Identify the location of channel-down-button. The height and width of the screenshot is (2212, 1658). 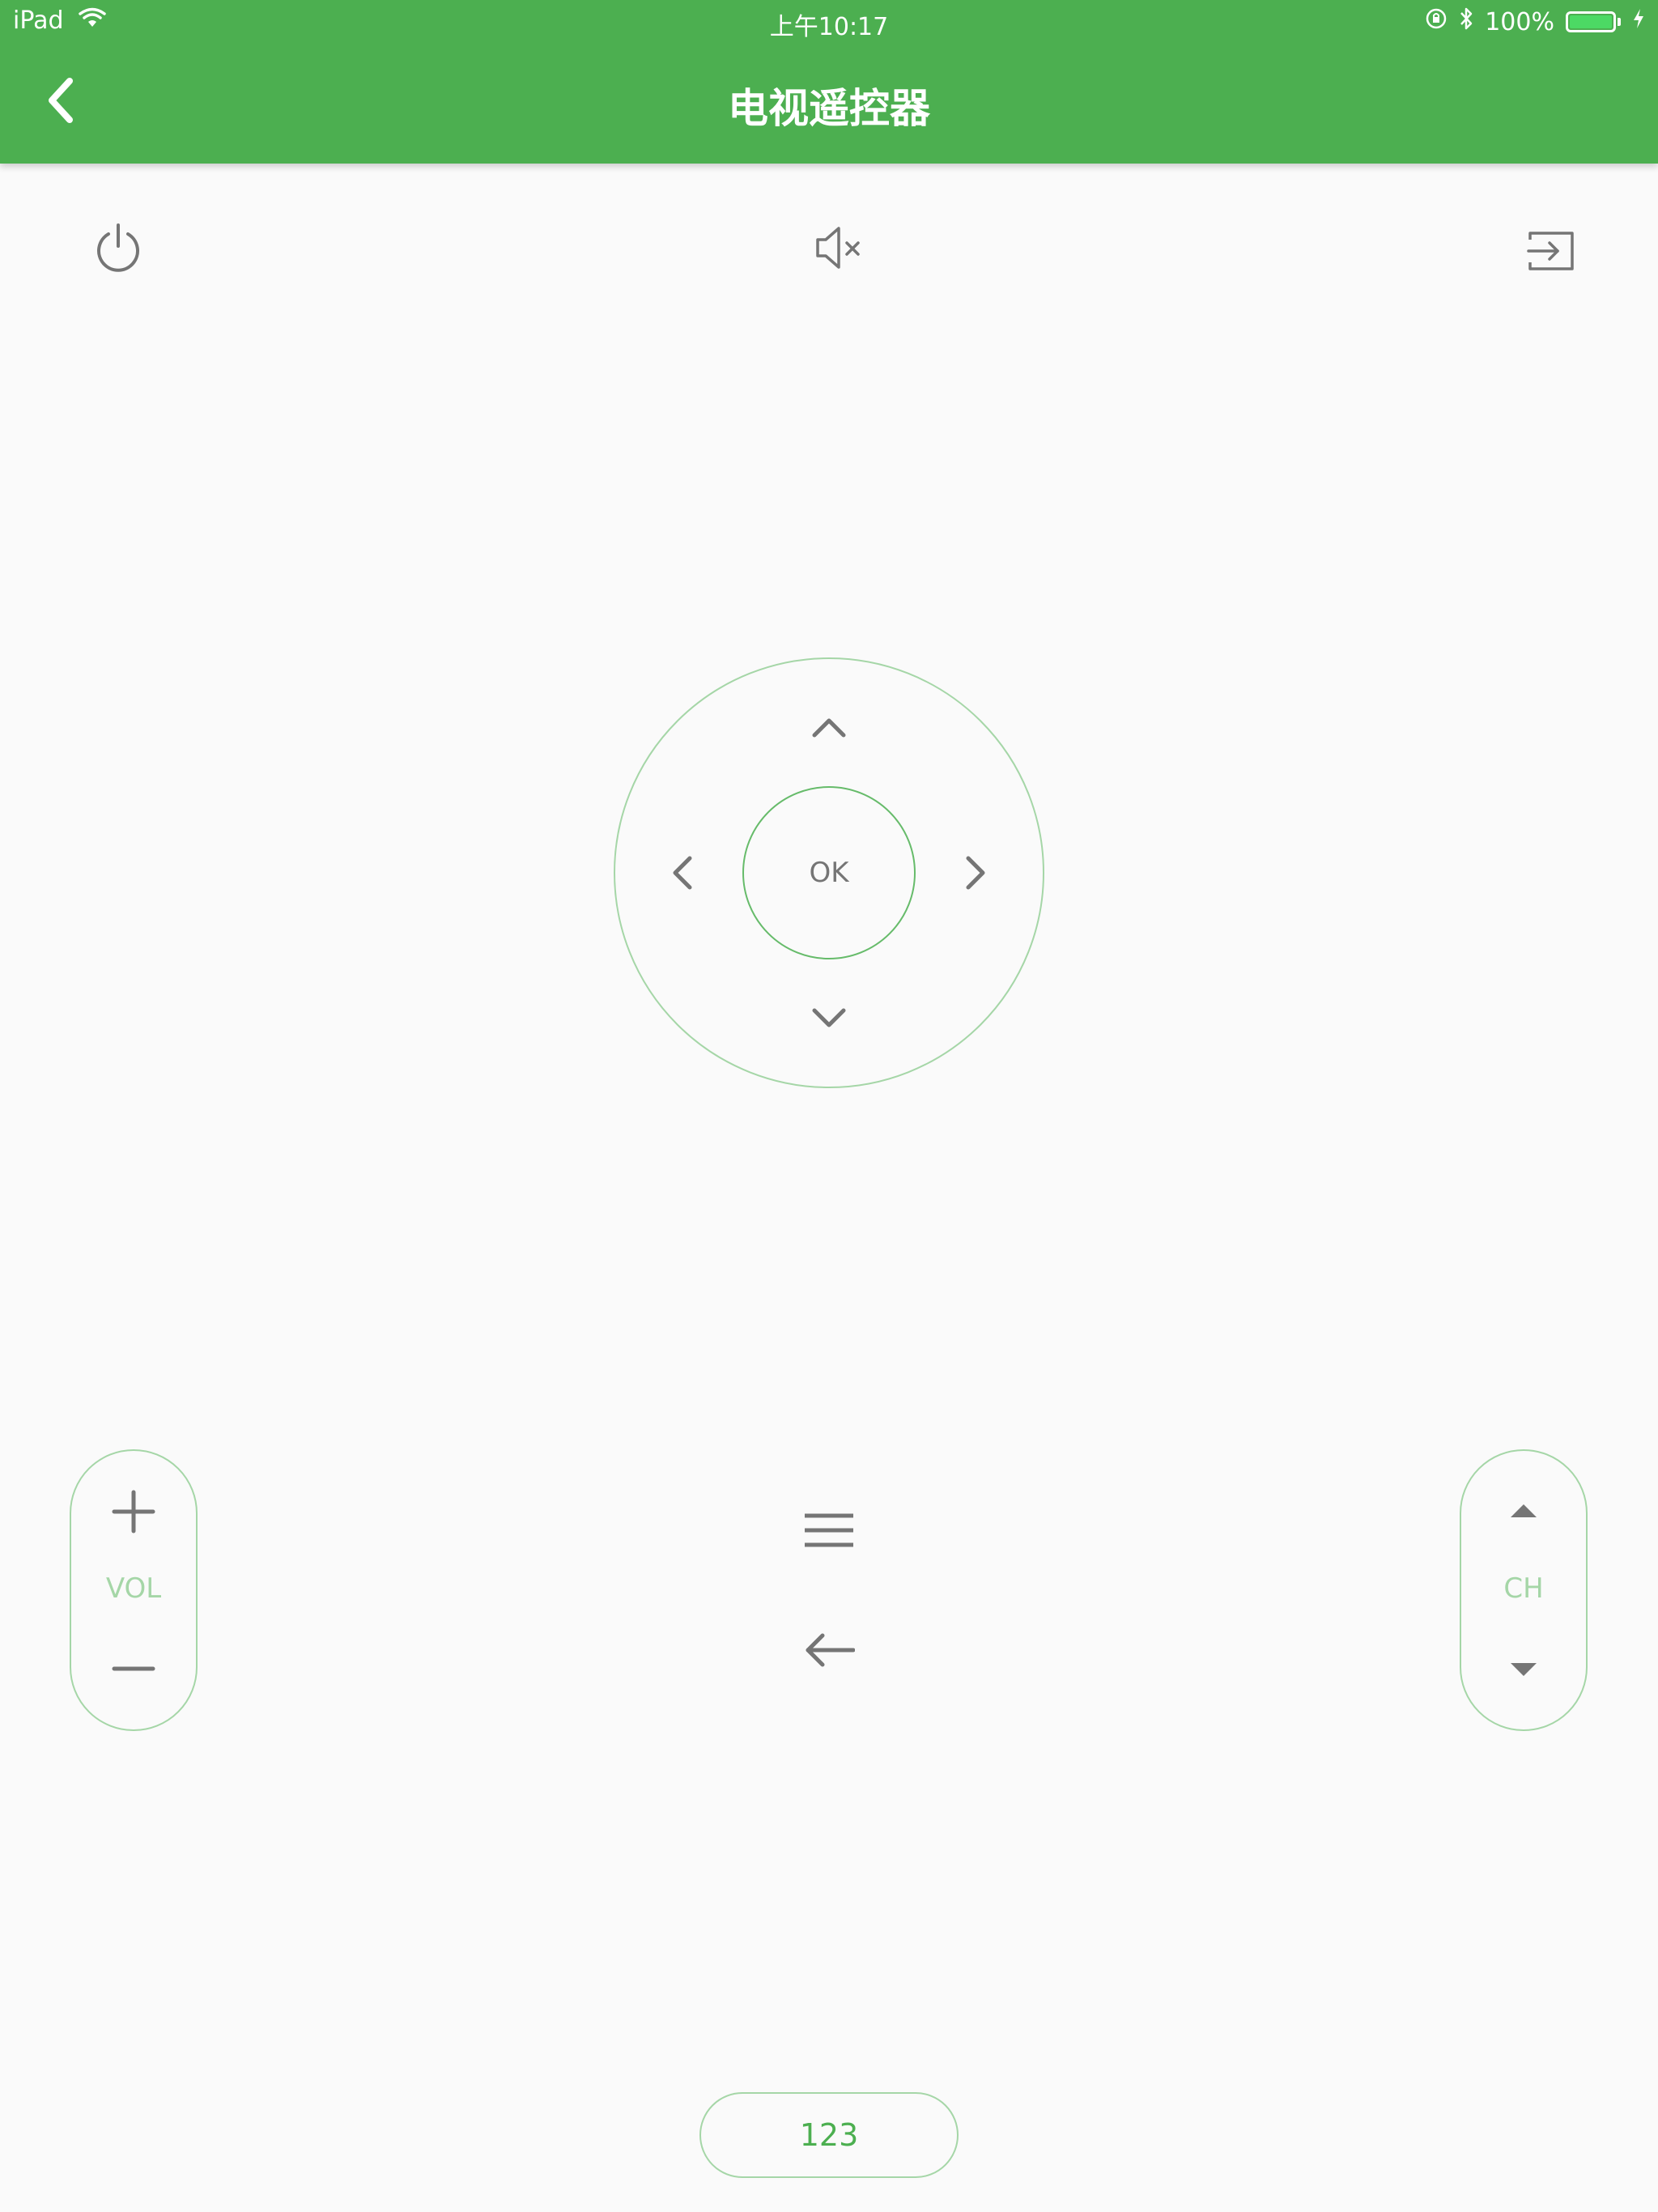
(1523, 1670).